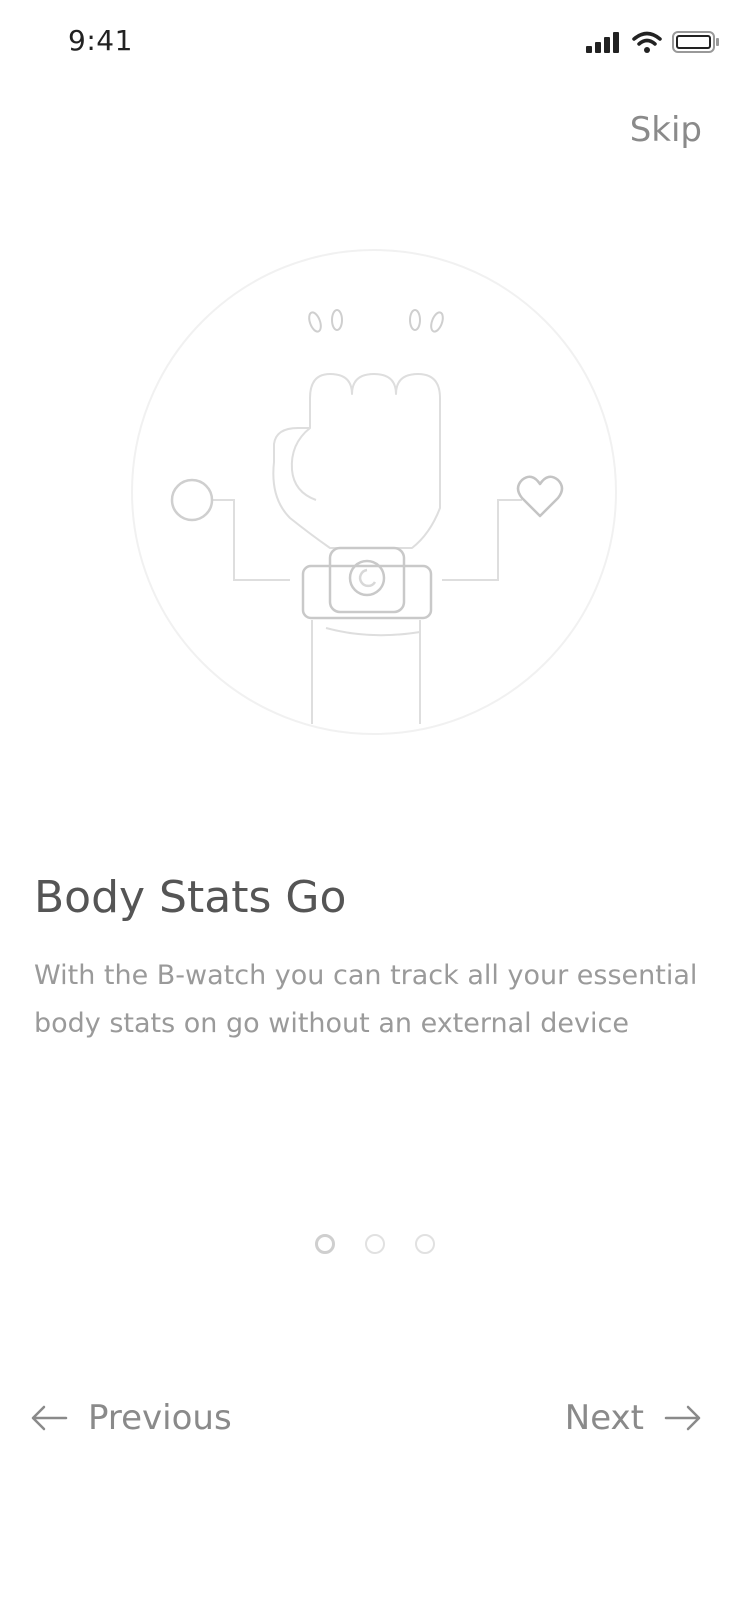  I want to click on next-button: Next, so click(633, 1418).